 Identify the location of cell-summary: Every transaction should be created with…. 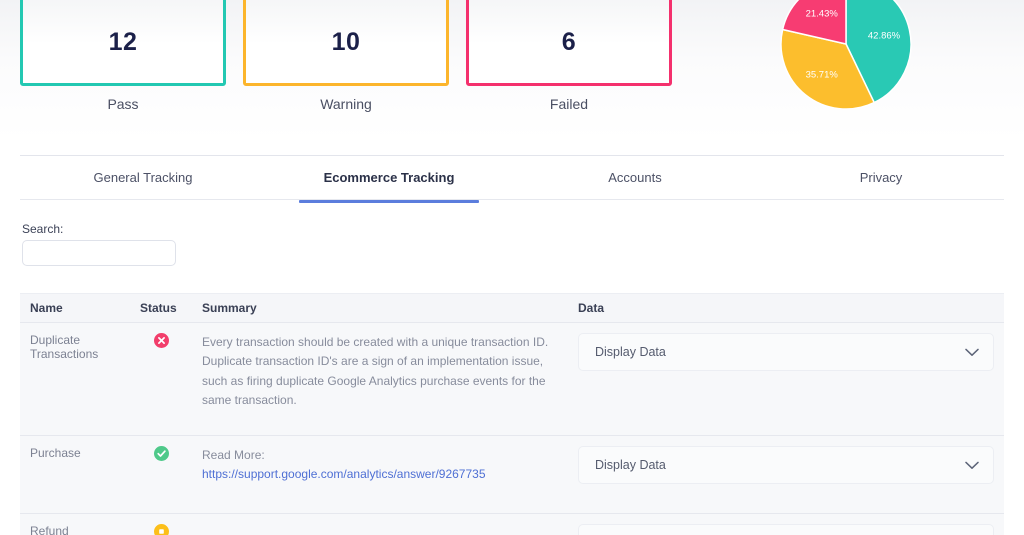
(380, 379).